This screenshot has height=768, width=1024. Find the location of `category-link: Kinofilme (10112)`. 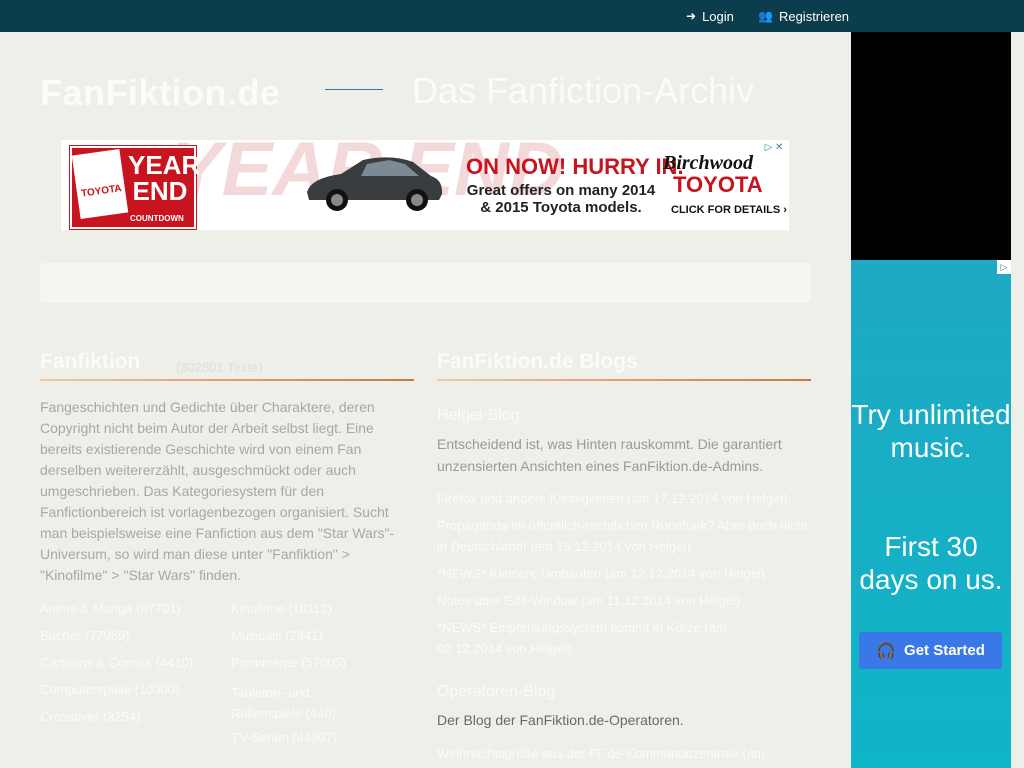

category-link: Kinofilme (10112) is located at coordinates (281, 608).